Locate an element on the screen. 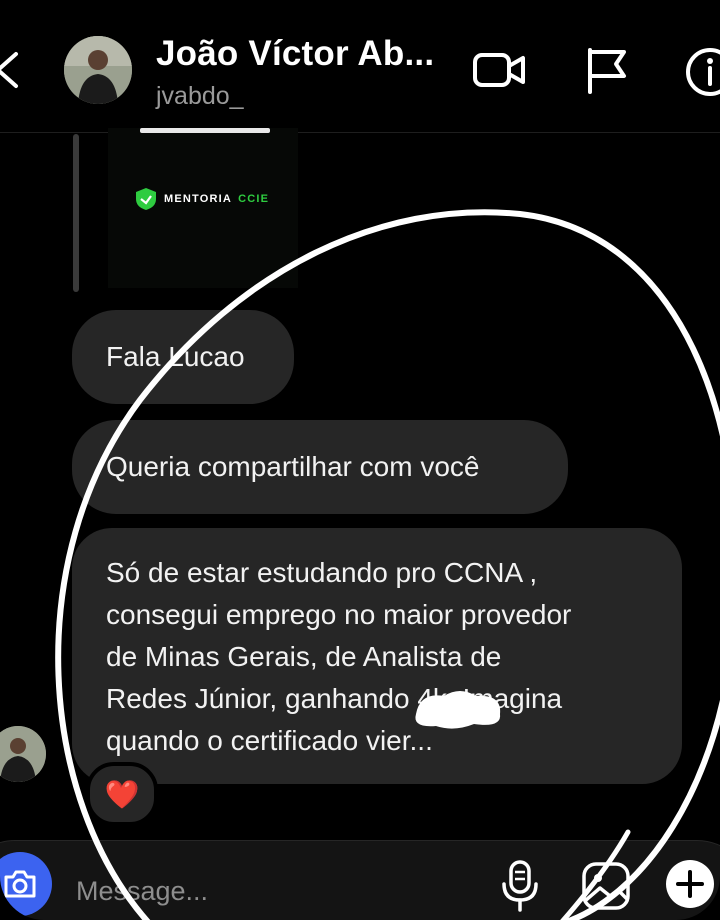  contact-username: jvabdo_ is located at coordinates (200, 96).